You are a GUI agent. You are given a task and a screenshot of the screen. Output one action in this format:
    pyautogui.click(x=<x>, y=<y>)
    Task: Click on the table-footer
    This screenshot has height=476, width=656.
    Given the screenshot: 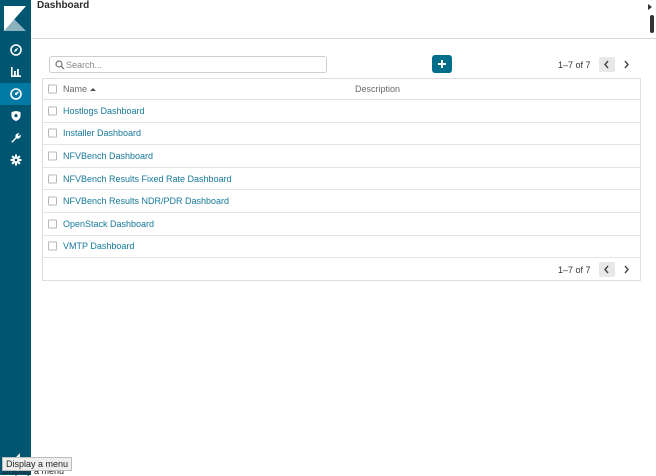 What is the action you would take?
    pyautogui.click(x=341, y=269)
    